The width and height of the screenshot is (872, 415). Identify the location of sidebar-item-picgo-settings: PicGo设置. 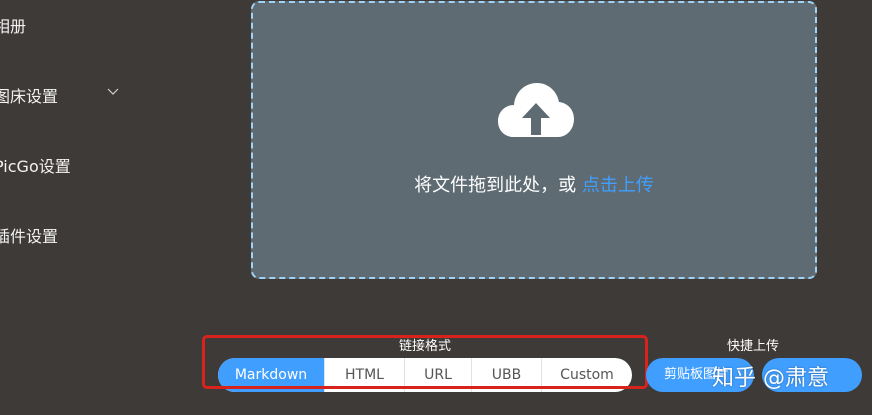
(35, 165).